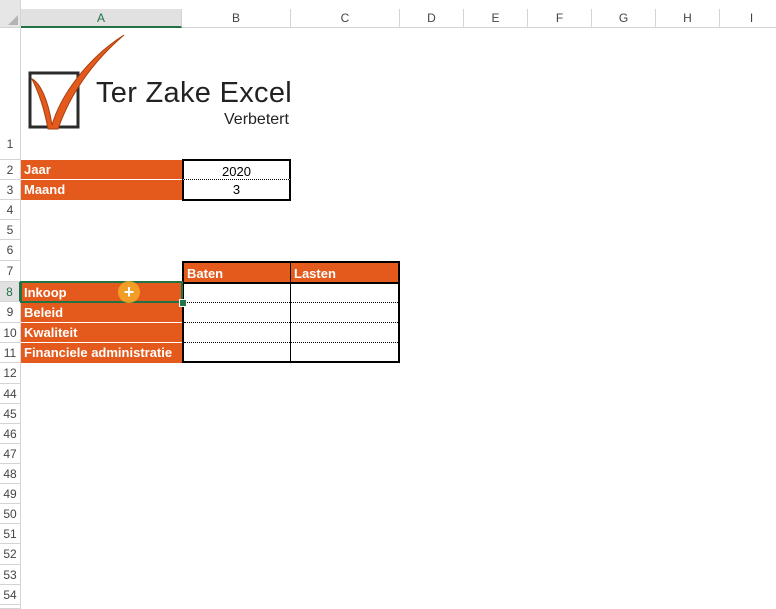  I want to click on plus-cursor-icon: +, so click(129, 292).